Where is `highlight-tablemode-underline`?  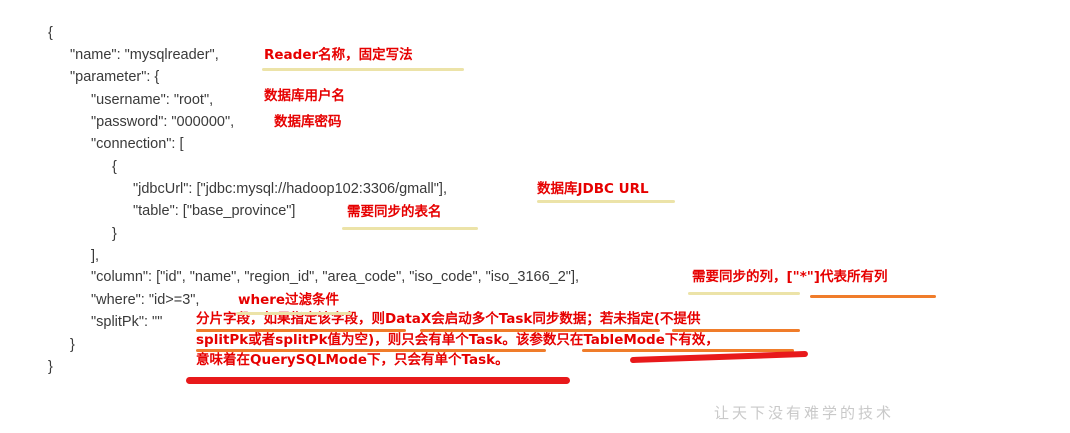
highlight-tablemode-underline is located at coordinates (719, 357).